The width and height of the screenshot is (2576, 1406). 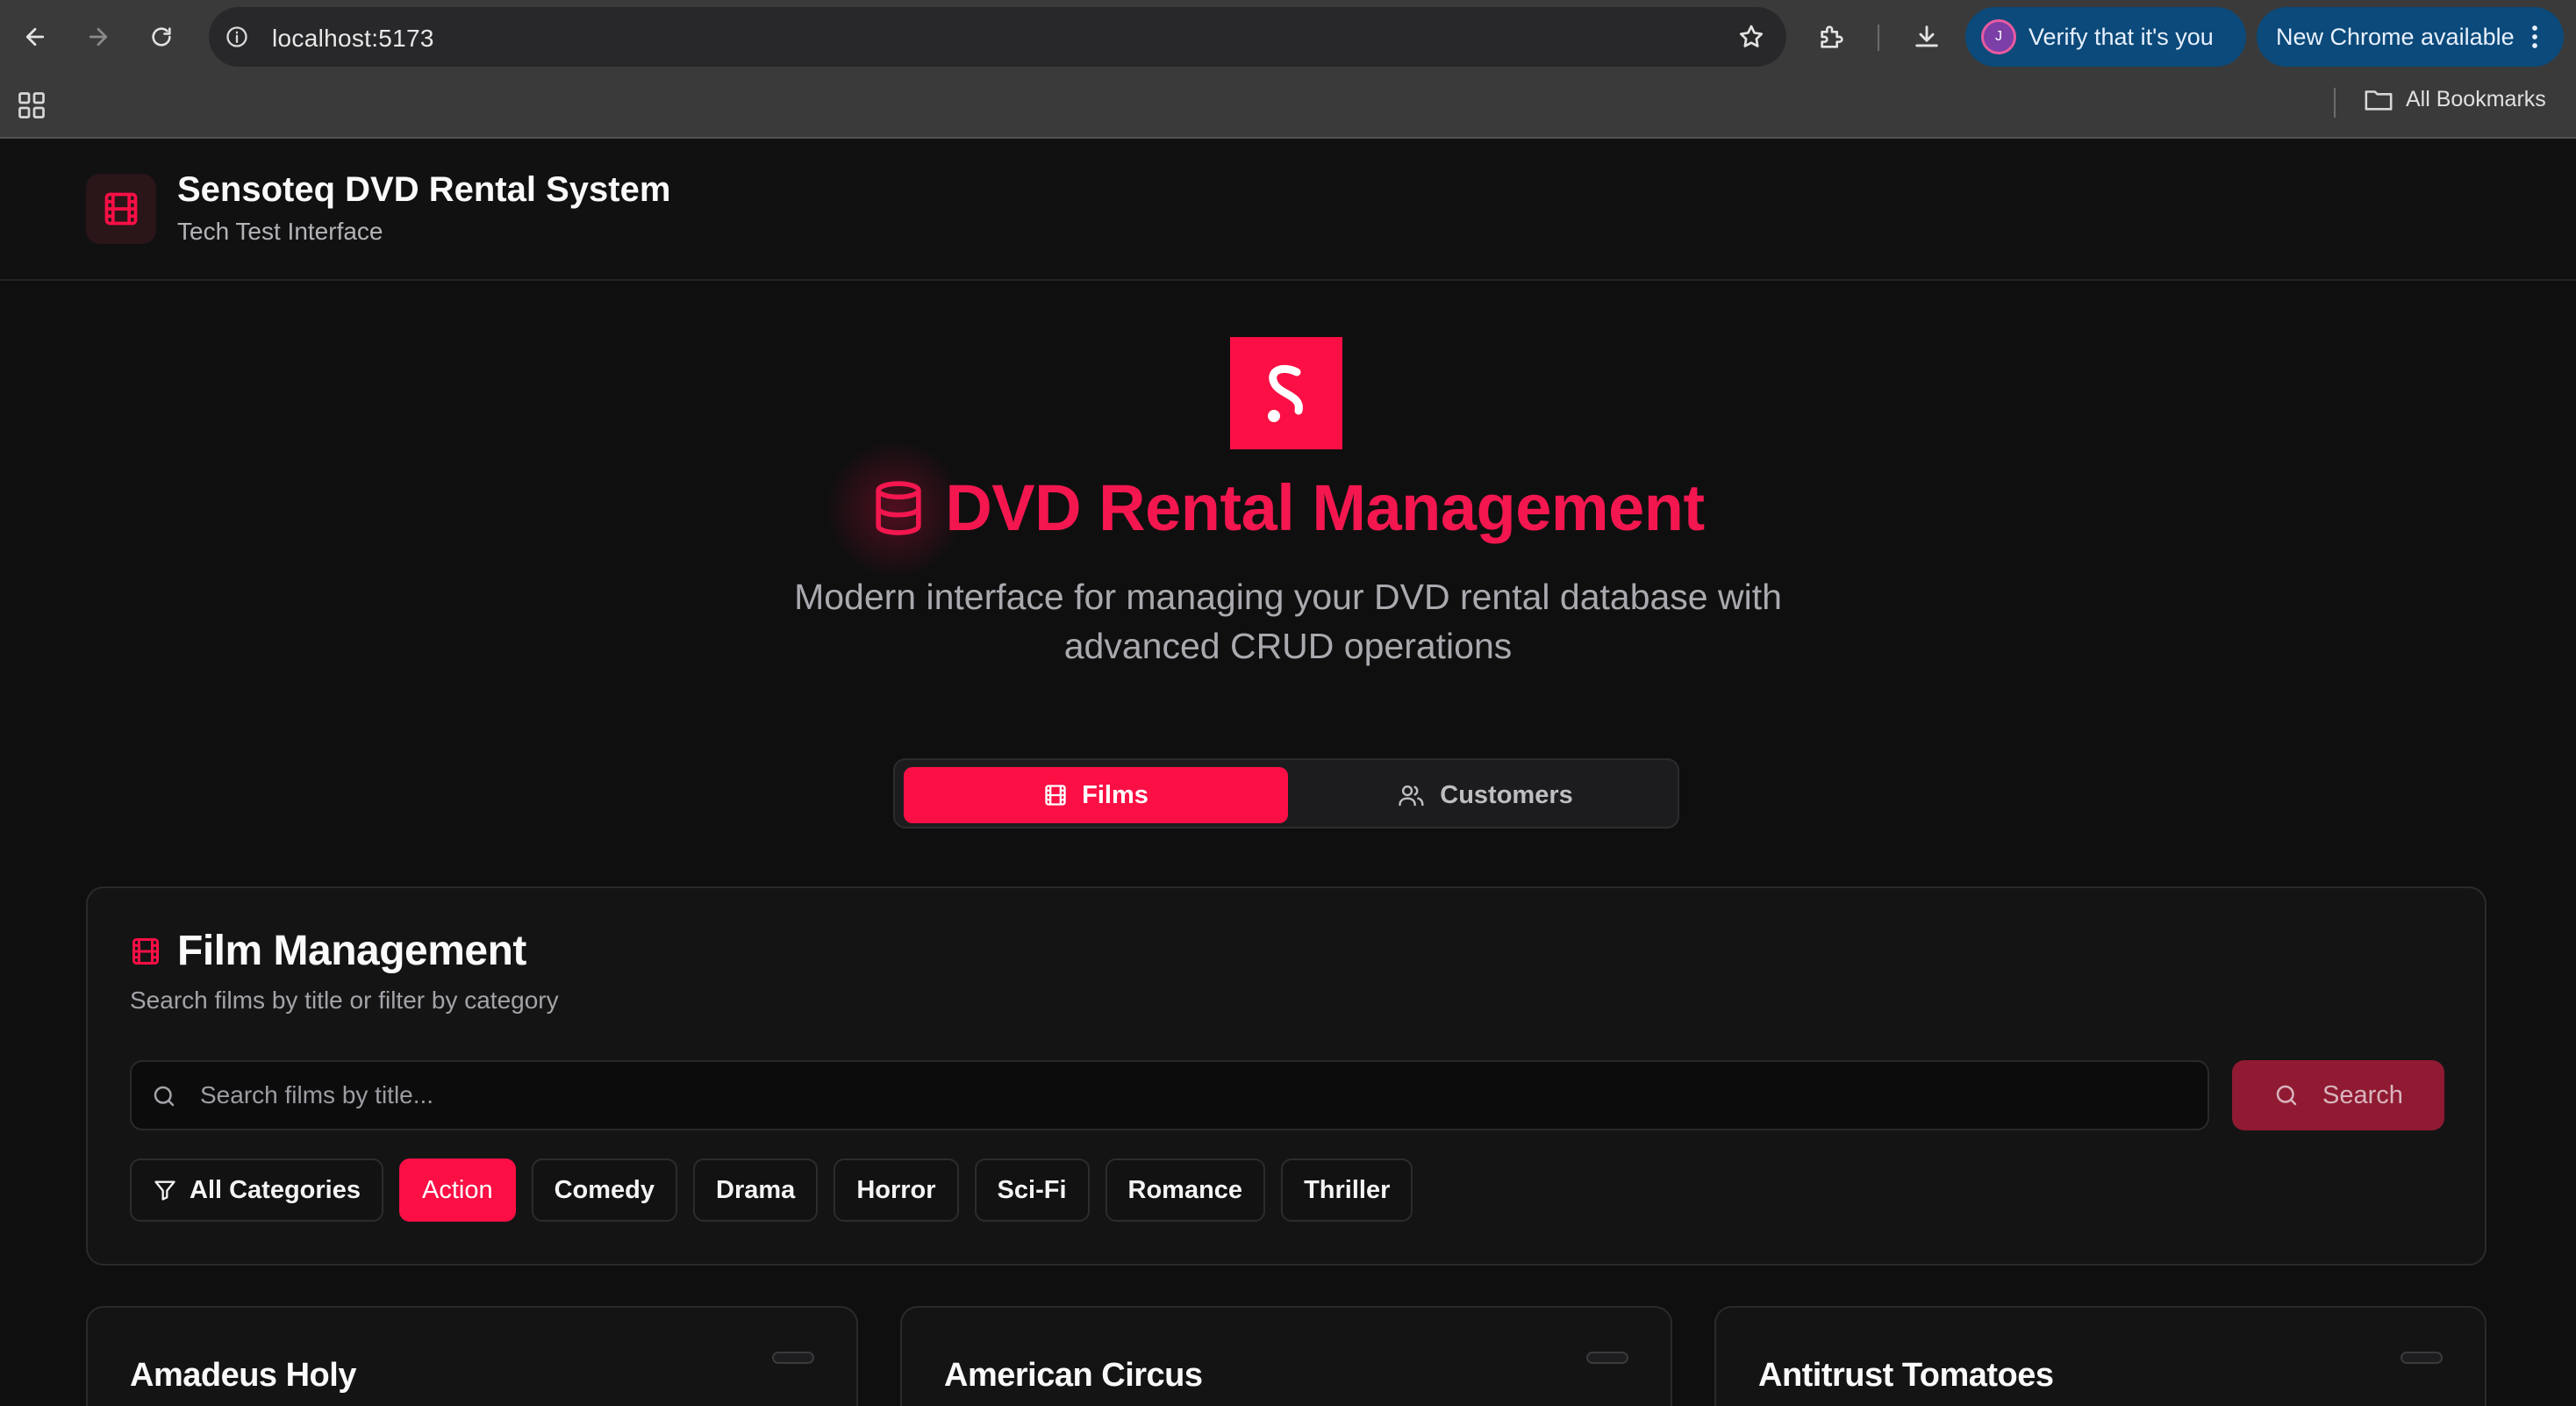 I want to click on category-label: Horror, so click(x=896, y=1190).